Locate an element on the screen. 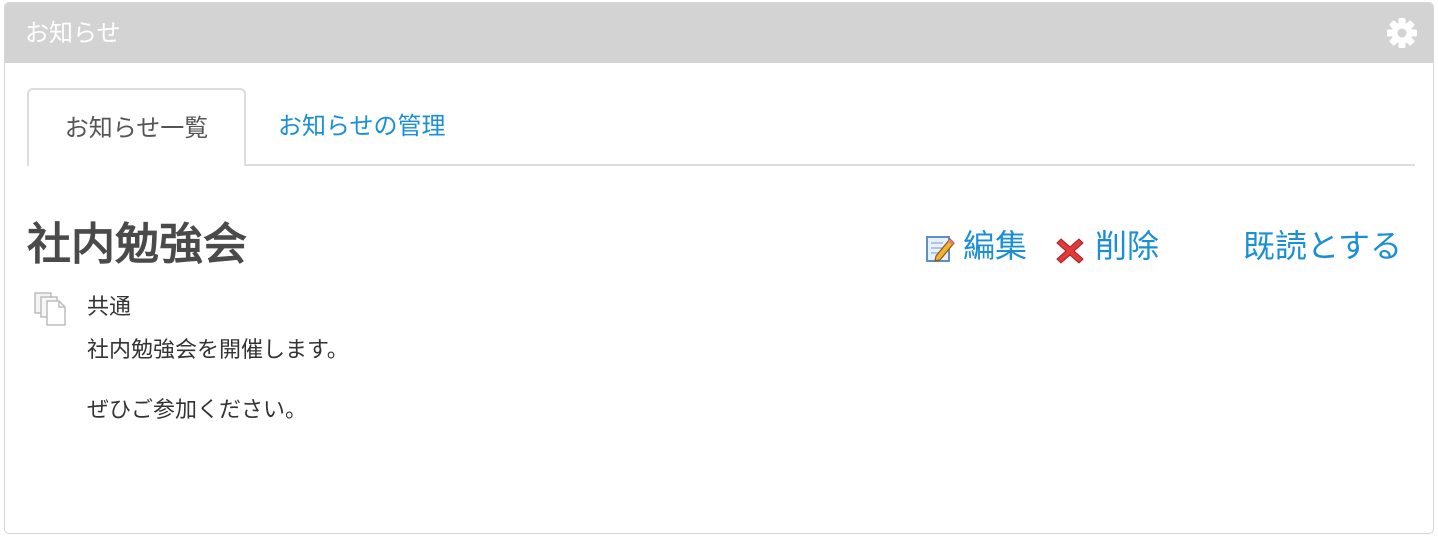 This screenshot has width=1438, height=538. panel-header: お知らせ is located at coordinates (719, 33).